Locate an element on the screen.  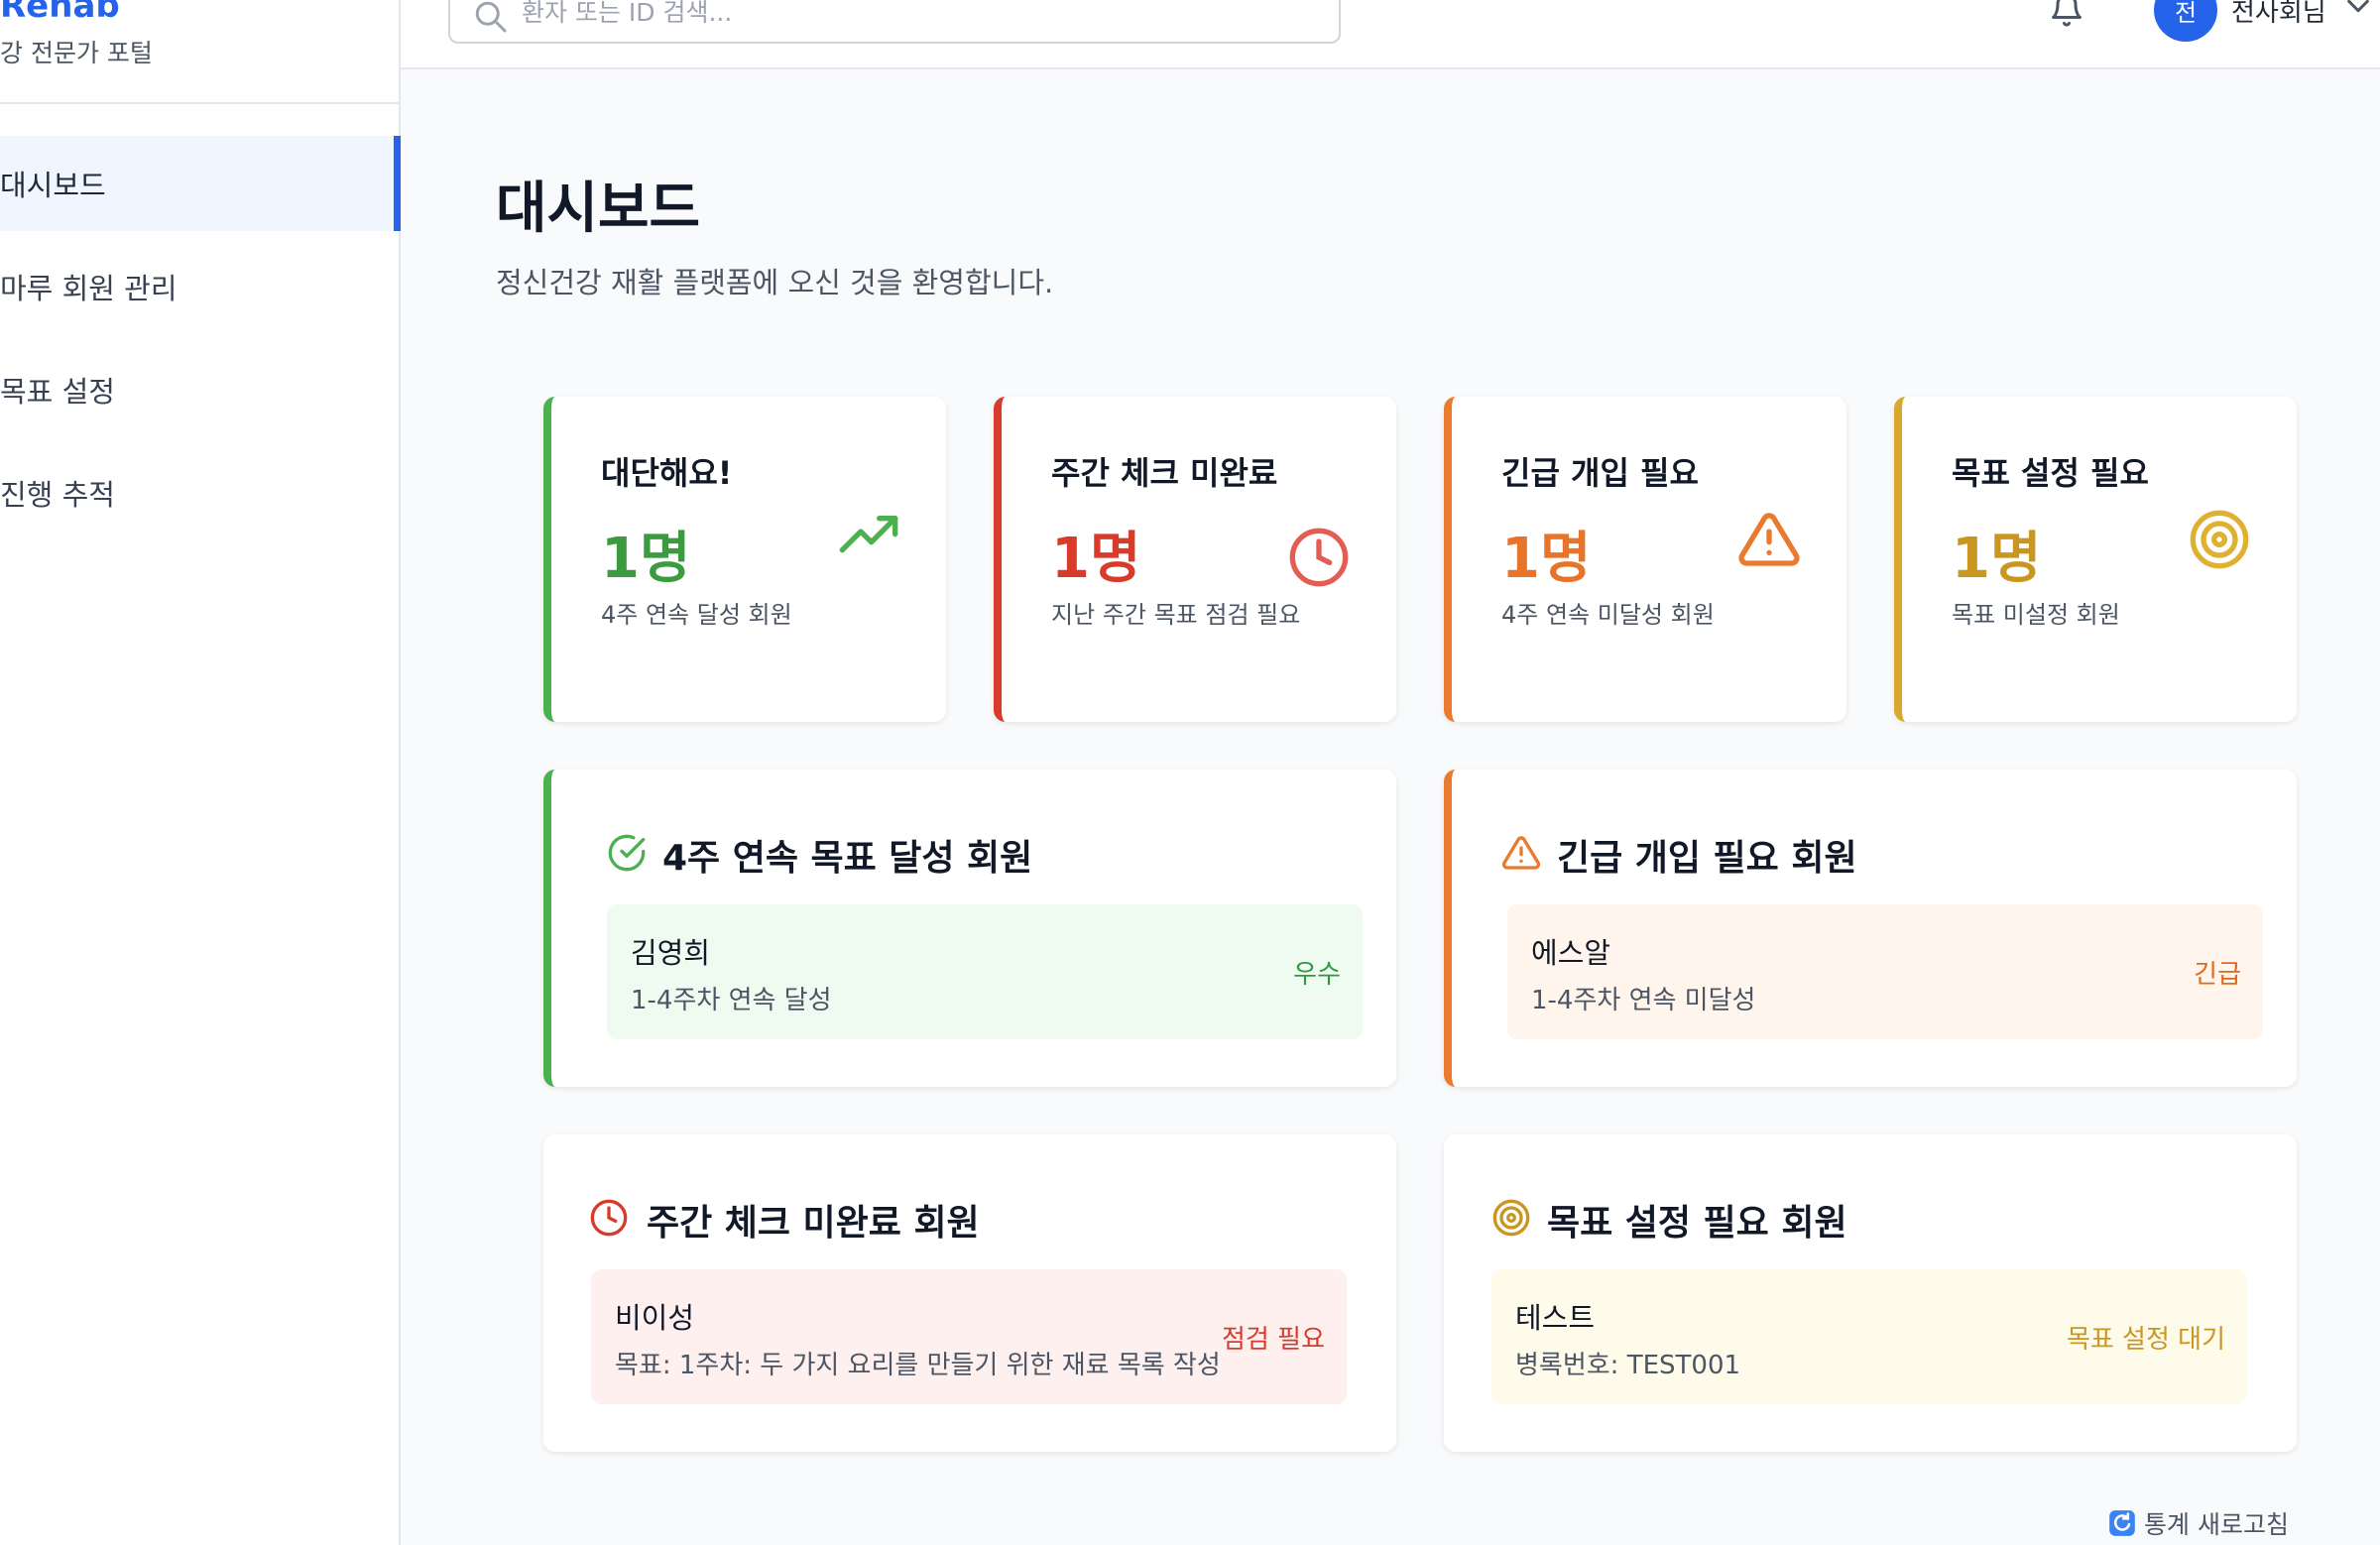
member-goal: 목표: 1주차: 두 가지 요리를 만들기 위한 재료 목록 작성 is located at coordinates (918, 1365).